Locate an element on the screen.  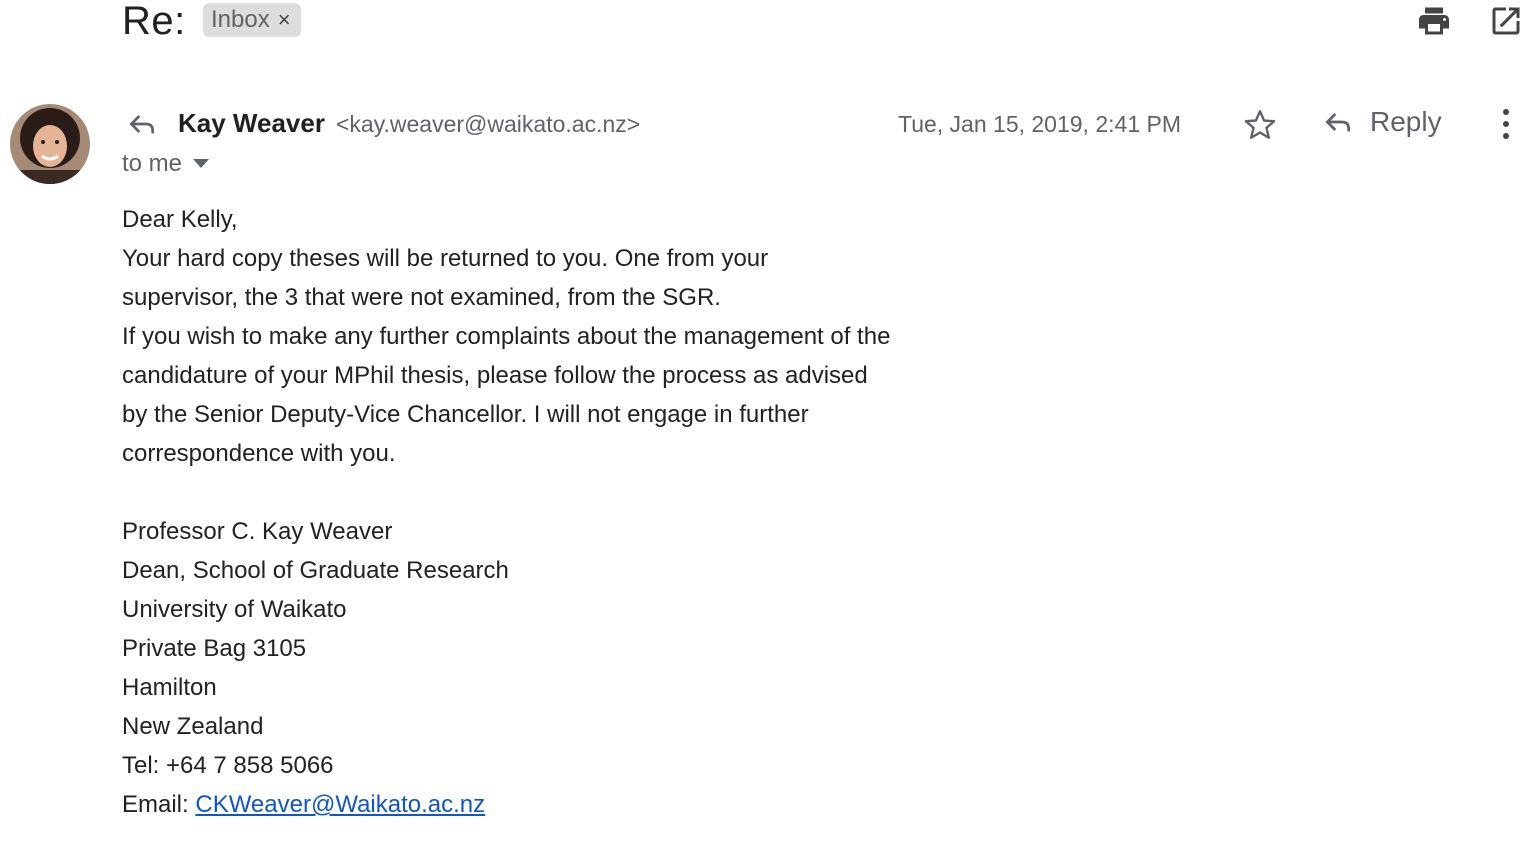
recipient-details-toggle: to me is located at coordinates (166, 164).